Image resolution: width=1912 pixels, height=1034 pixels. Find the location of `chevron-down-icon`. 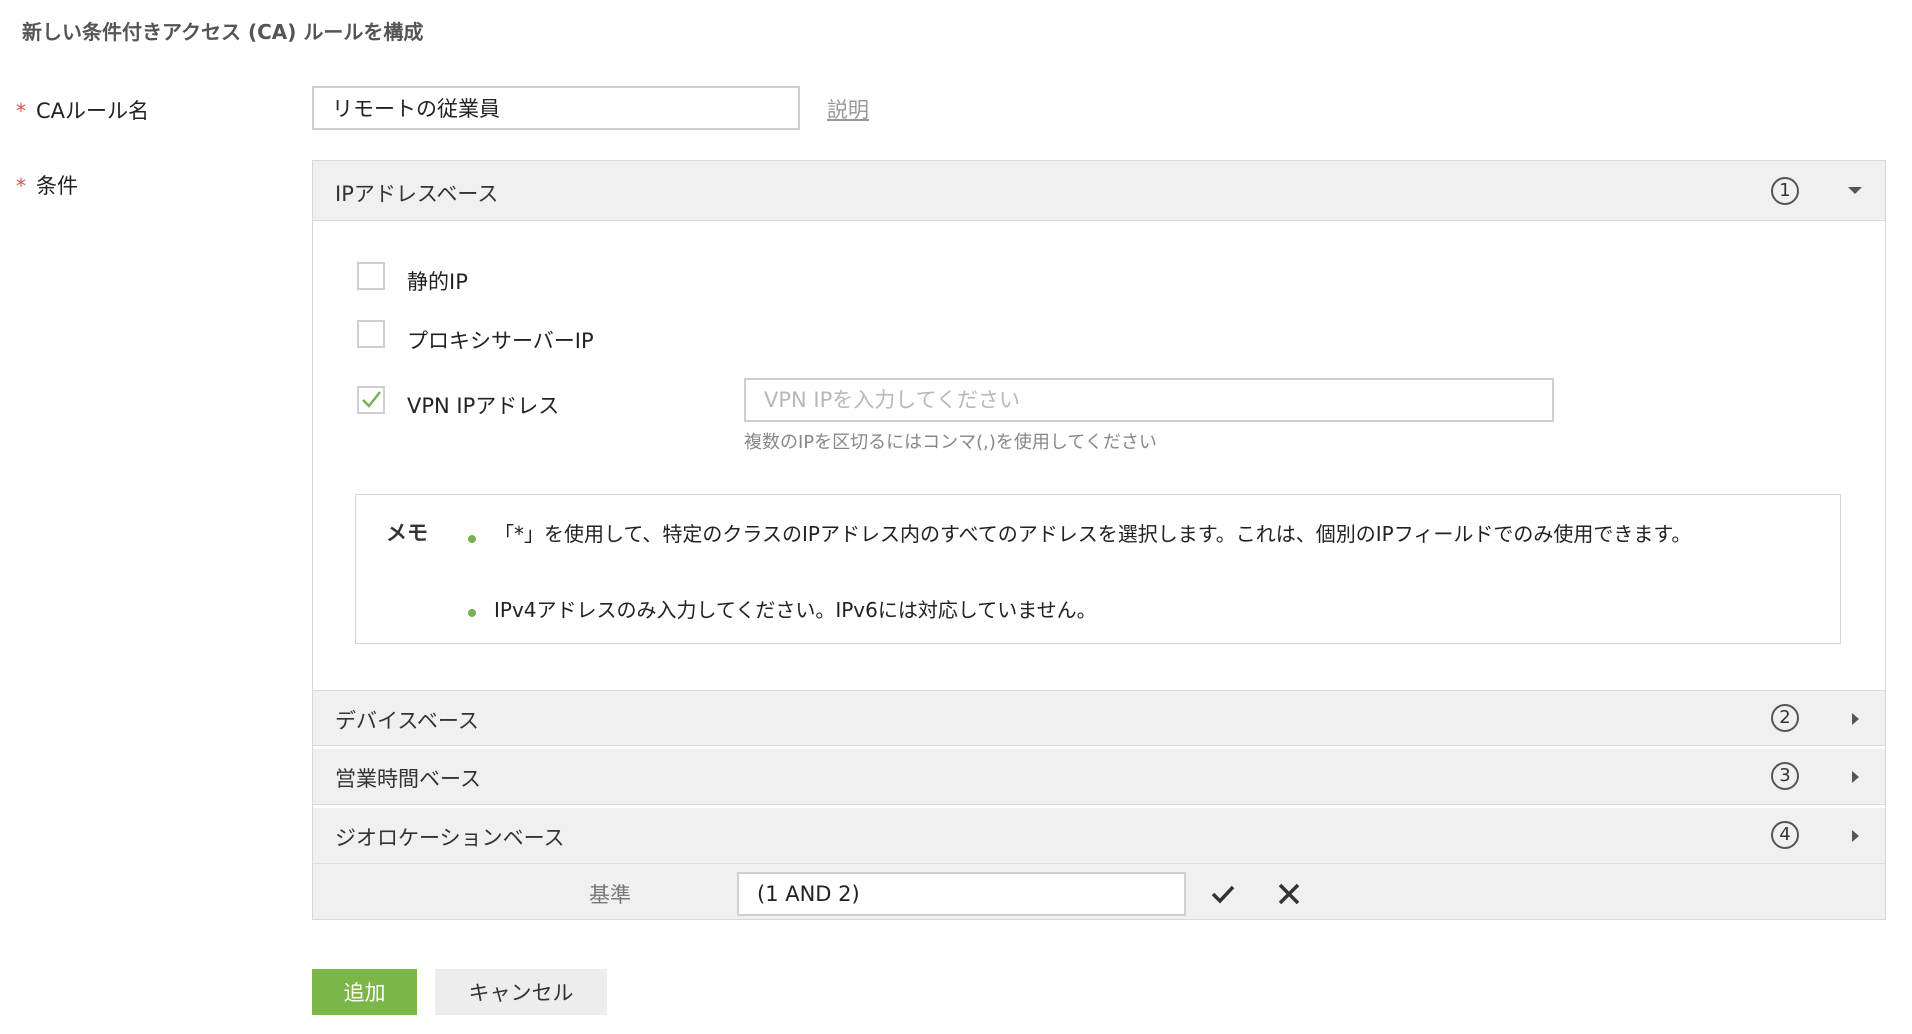

chevron-down-icon is located at coordinates (1855, 191).